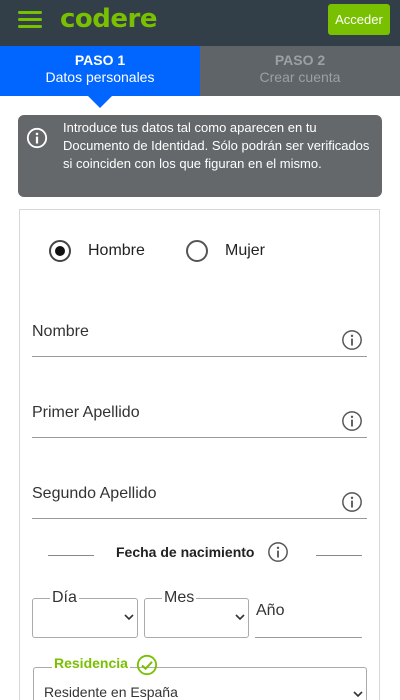  Describe the element at coordinates (199, 496) in the screenshot. I see `second-surname-field: Segundo Apellido` at that location.